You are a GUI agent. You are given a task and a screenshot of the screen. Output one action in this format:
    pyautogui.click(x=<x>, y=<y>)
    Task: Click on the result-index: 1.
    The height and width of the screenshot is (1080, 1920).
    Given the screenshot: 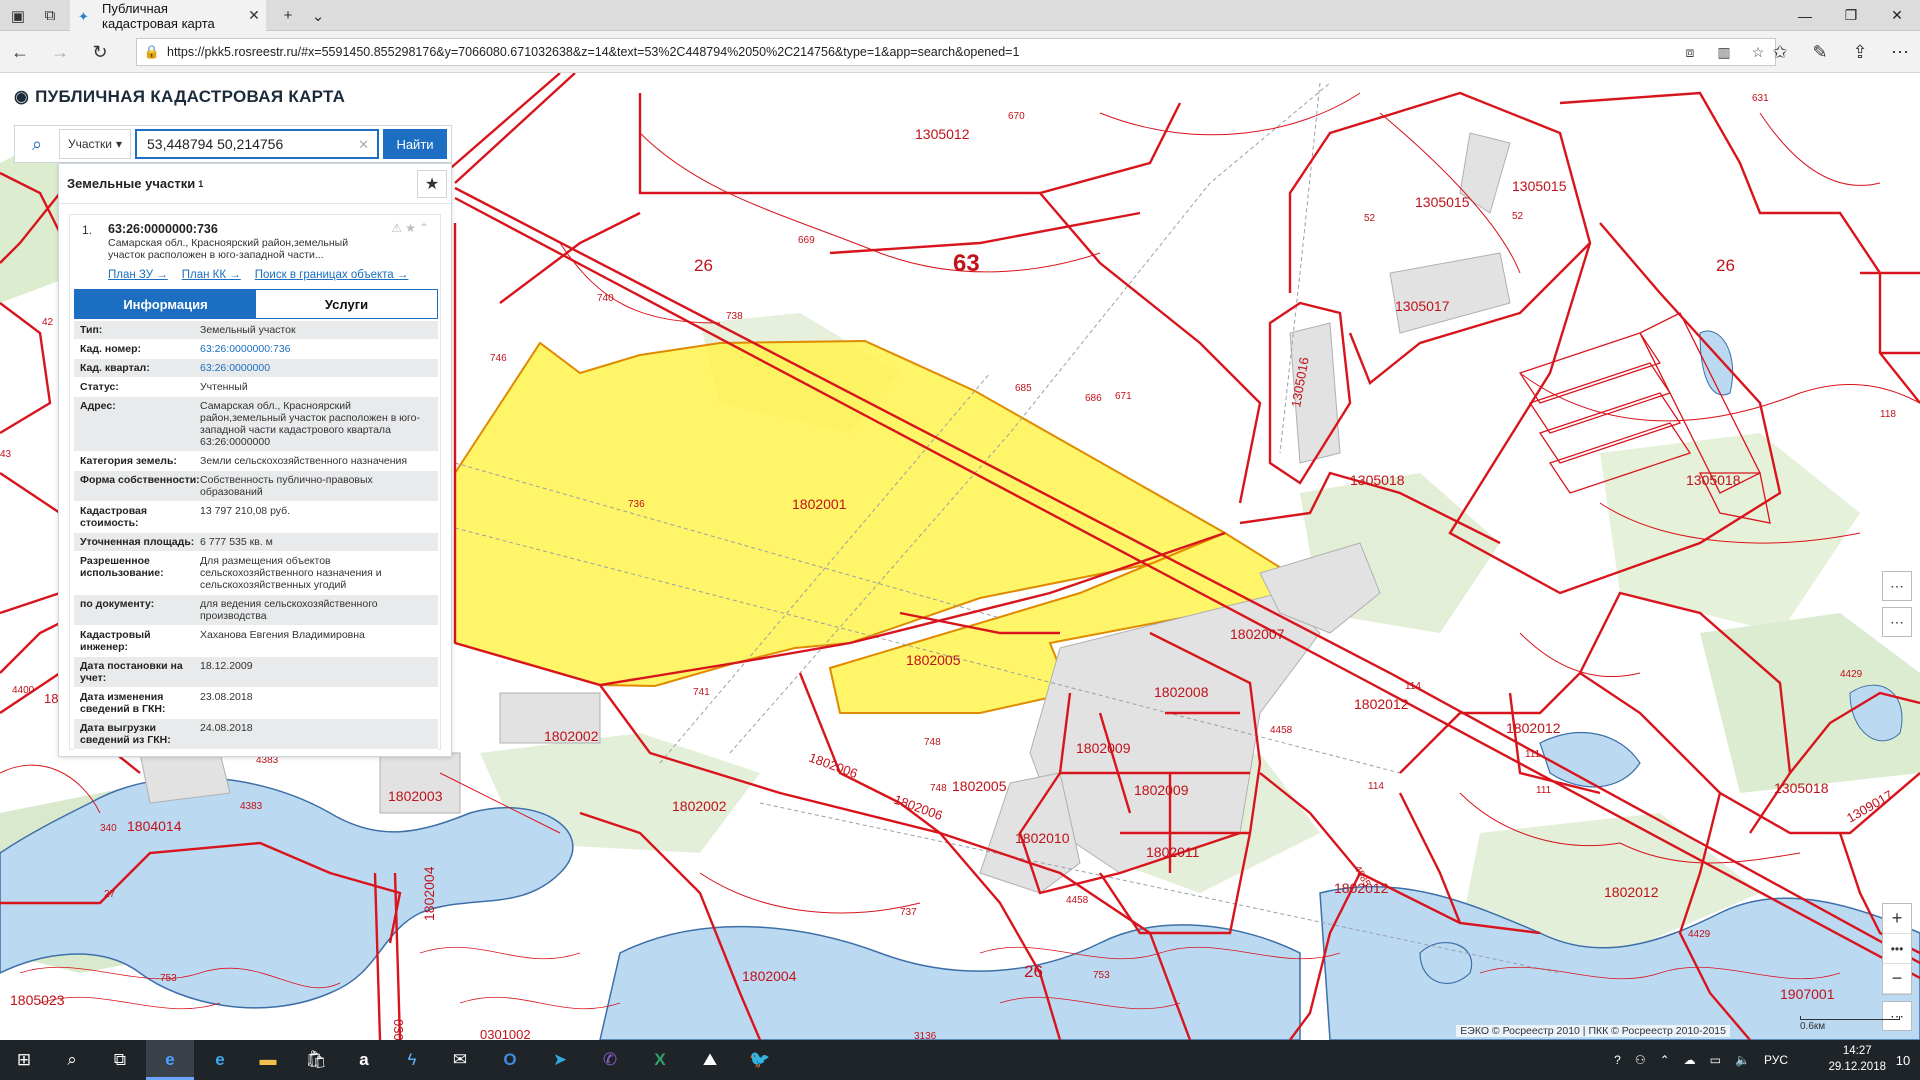 What is the action you would take?
    pyautogui.click(x=87, y=230)
    